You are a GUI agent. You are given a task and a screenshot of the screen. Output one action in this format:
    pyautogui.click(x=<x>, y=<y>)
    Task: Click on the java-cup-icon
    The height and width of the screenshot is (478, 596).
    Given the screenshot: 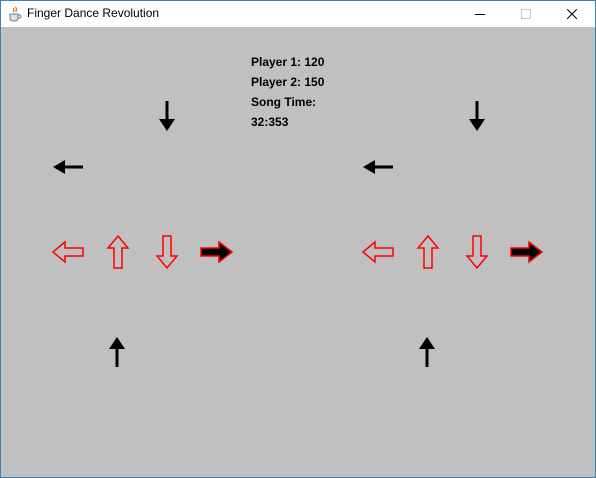 What is the action you would take?
    pyautogui.click(x=15, y=14)
    